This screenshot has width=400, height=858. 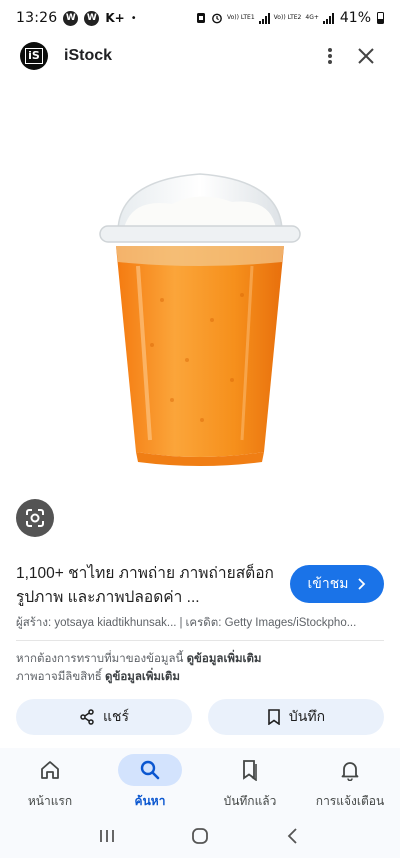 I want to click on nav-saved-icon-wrap, so click(x=250, y=770).